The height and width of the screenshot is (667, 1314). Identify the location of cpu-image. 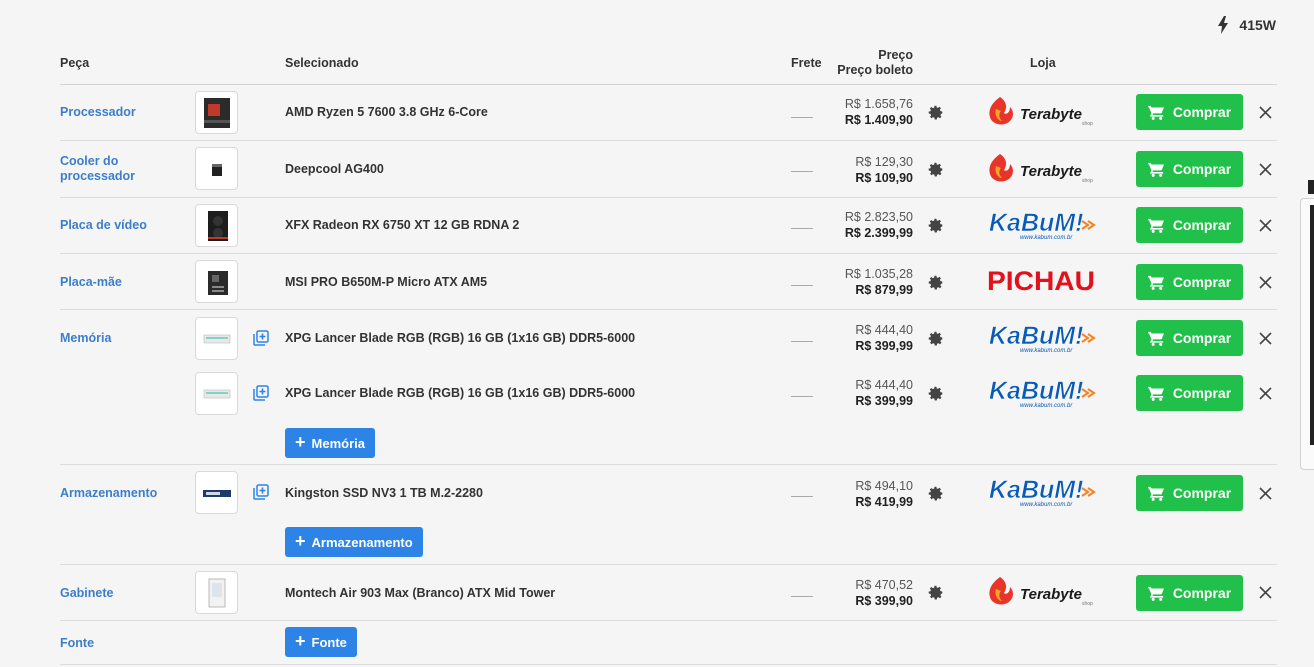
(216, 112).